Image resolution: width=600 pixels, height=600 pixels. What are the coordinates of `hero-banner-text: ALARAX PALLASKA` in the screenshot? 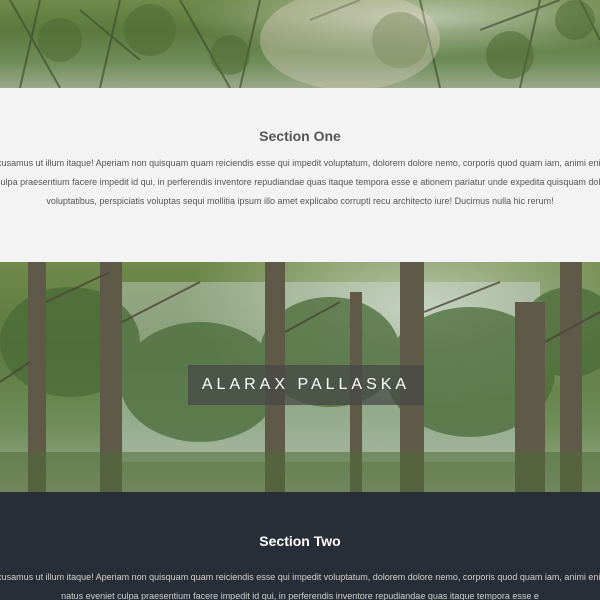 It's located at (306, 384).